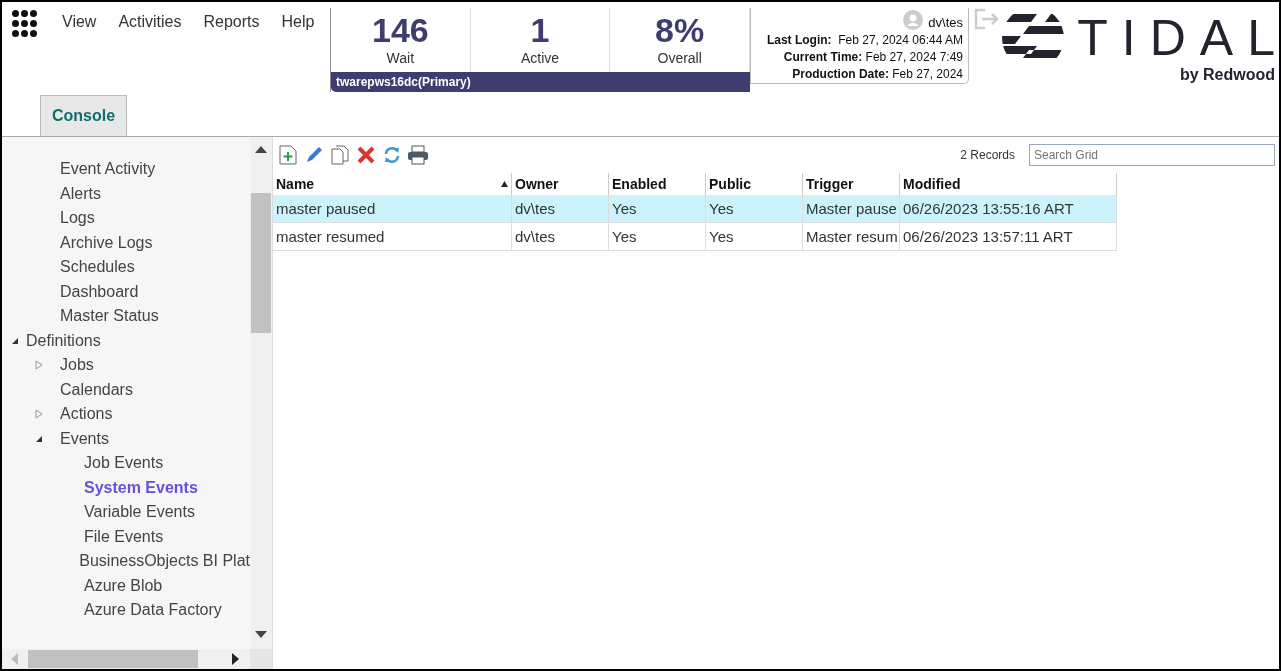 The image size is (1281, 671). Describe the element at coordinates (84, 438) in the screenshot. I see `tree-item: Events` at that location.